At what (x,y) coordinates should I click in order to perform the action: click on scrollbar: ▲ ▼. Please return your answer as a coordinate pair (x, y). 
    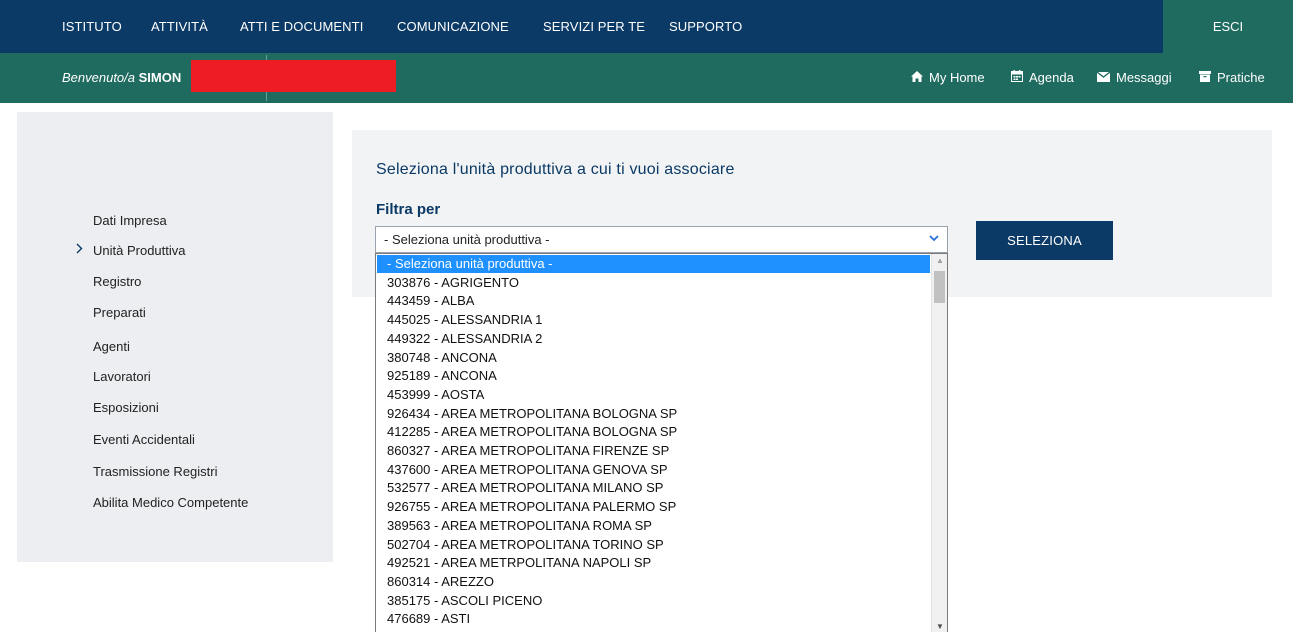
    Looking at the image, I should click on (939, 443).